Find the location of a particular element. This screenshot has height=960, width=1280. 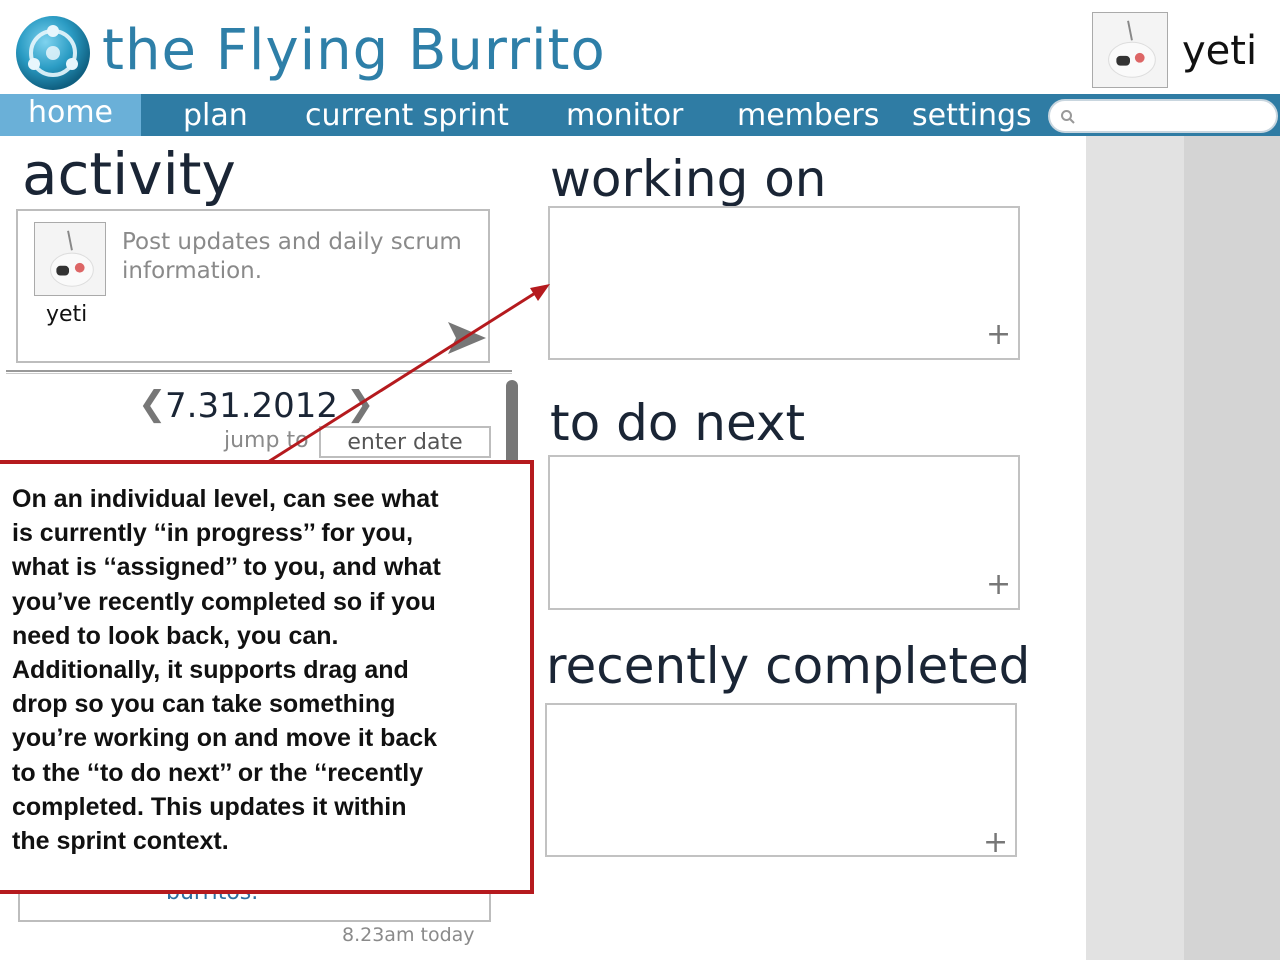

app-title: the Flying Burrito is located at coordinates (354, 50).